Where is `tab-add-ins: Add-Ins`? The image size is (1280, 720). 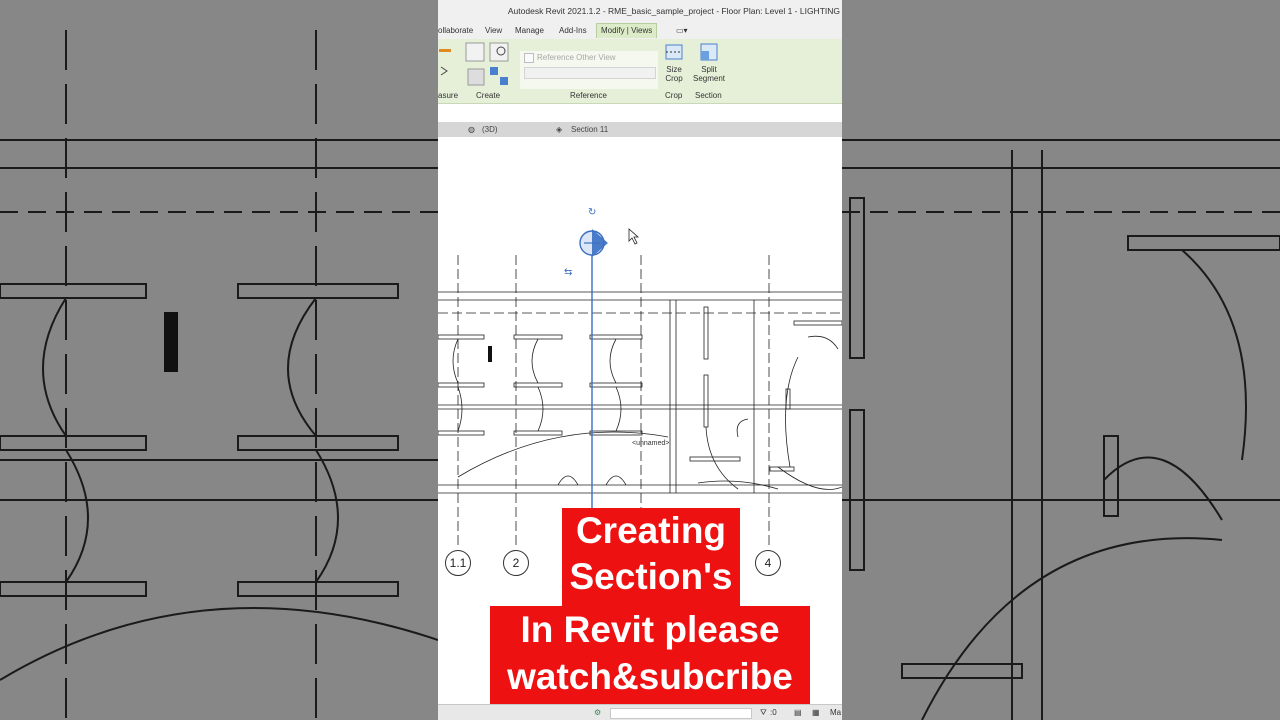
tab-add-ins: Add-Ins is located at coordinates (573, 31).